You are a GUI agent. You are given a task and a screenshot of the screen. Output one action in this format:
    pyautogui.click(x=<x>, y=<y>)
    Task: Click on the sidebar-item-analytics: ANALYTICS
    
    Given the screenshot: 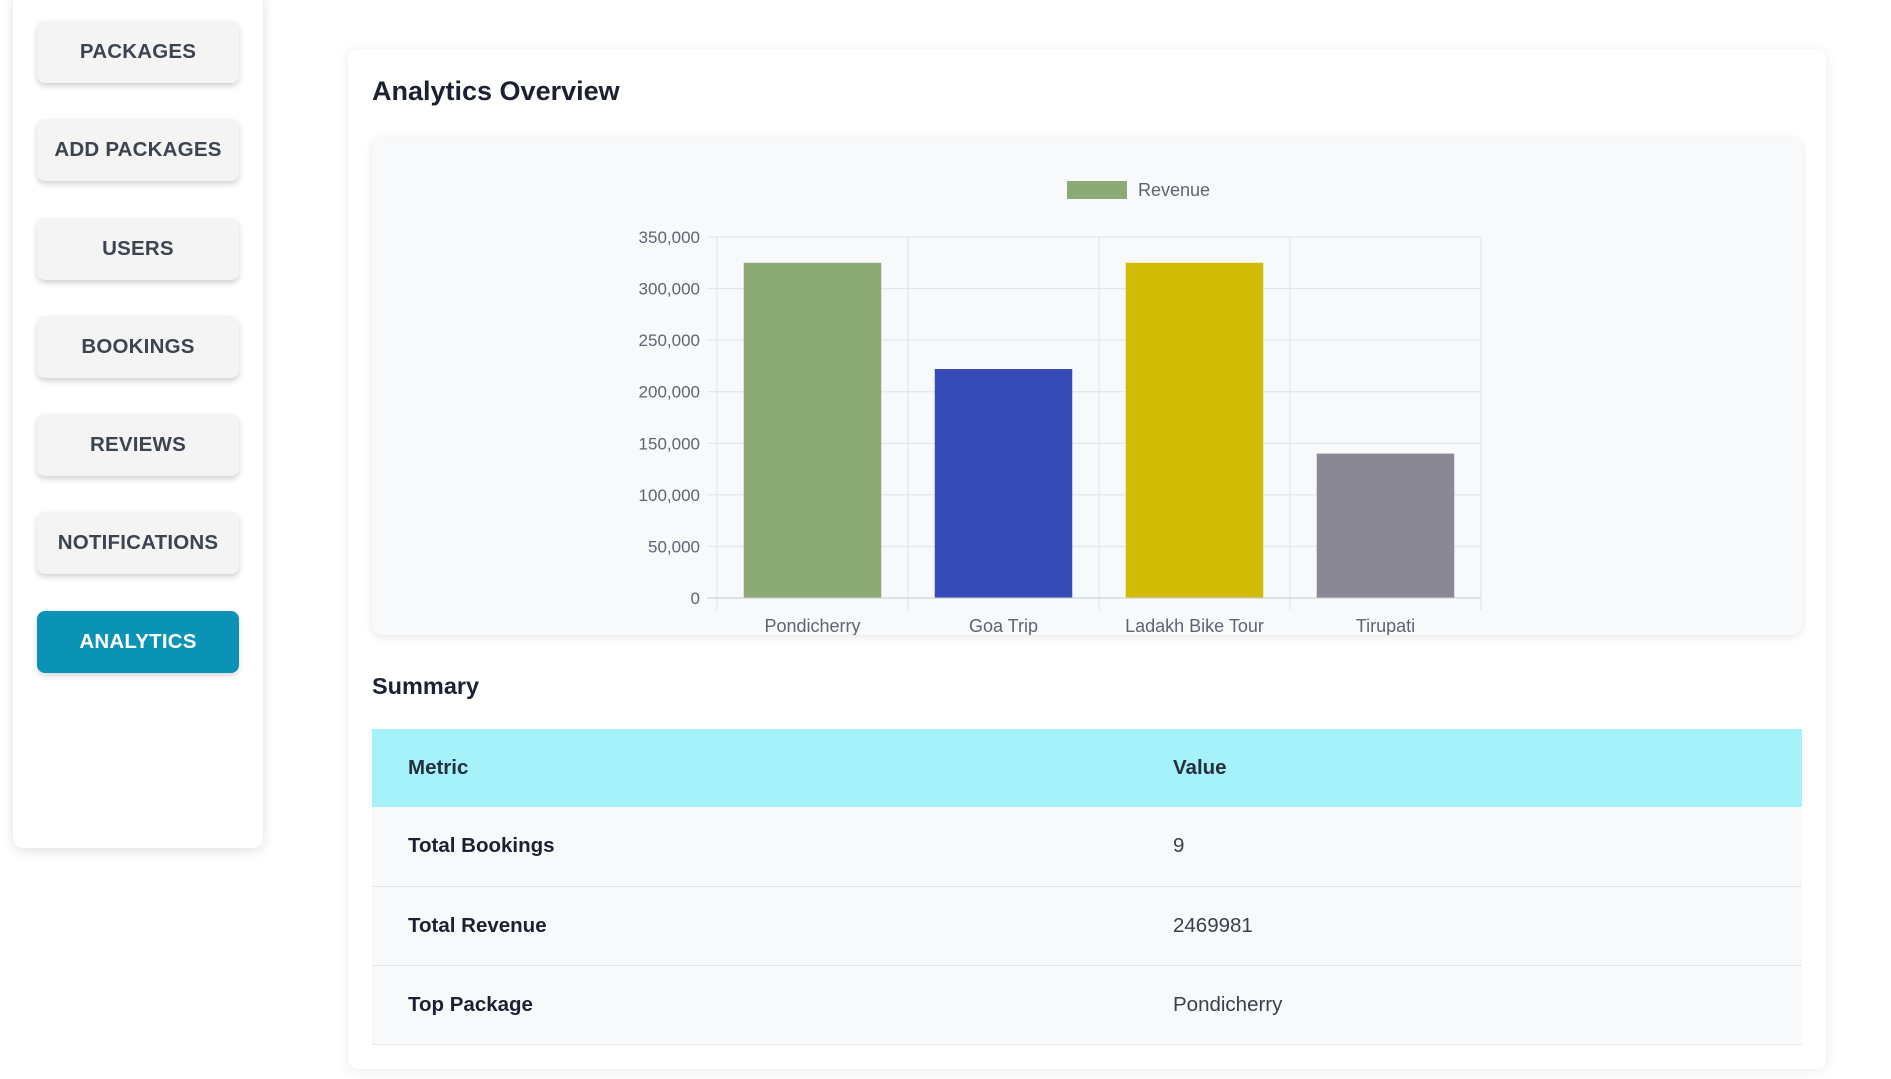 What is the action you would take?
    pyautogui.click(x=138, y=641)
    